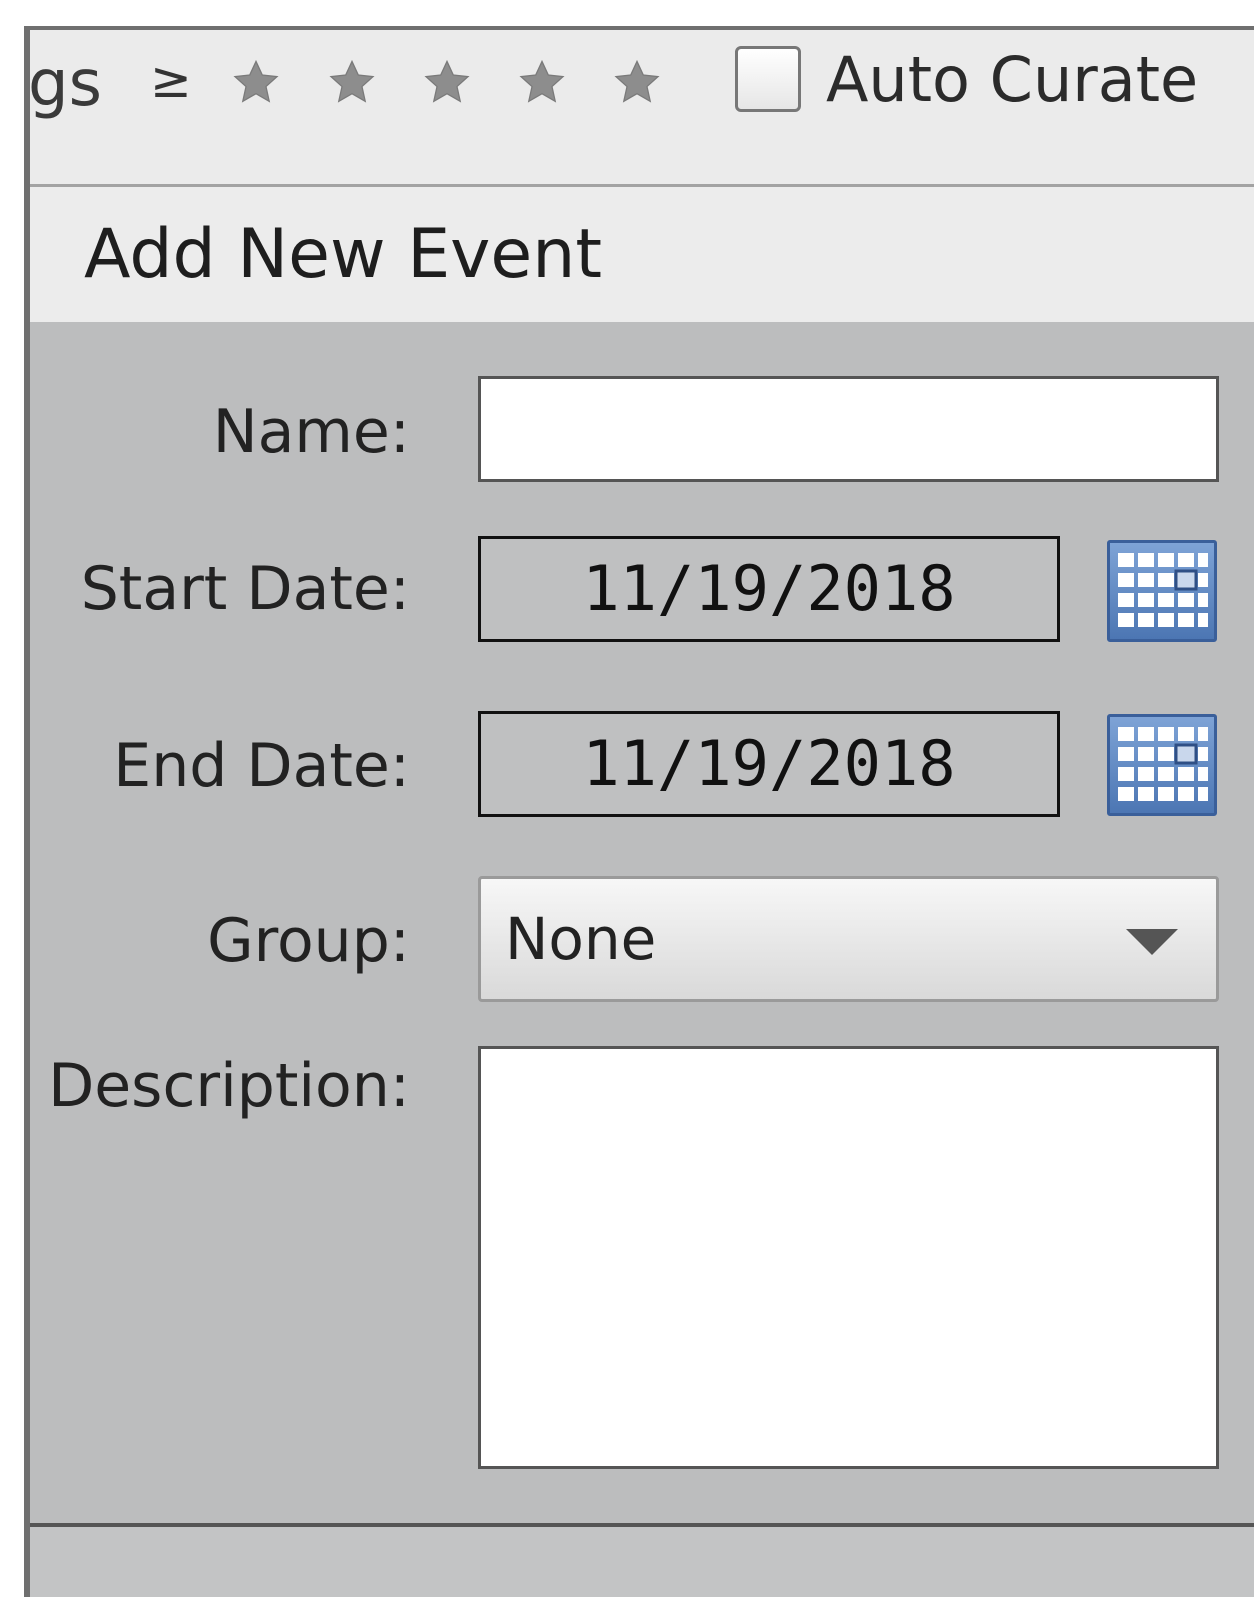  What do you see at coordinates (308, 941) in the screenshot?
I see `group-label: Group:` at bounding box center [308, 941].